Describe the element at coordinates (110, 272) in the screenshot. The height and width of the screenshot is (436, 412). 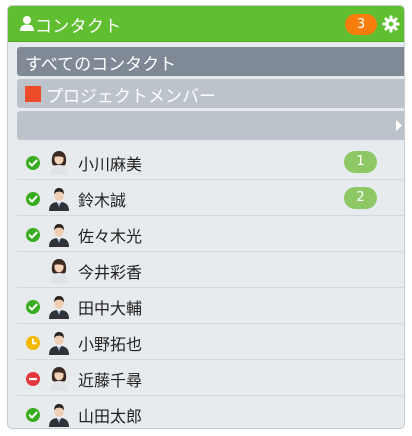
I see `contact-name: 今井彩香` at that location.